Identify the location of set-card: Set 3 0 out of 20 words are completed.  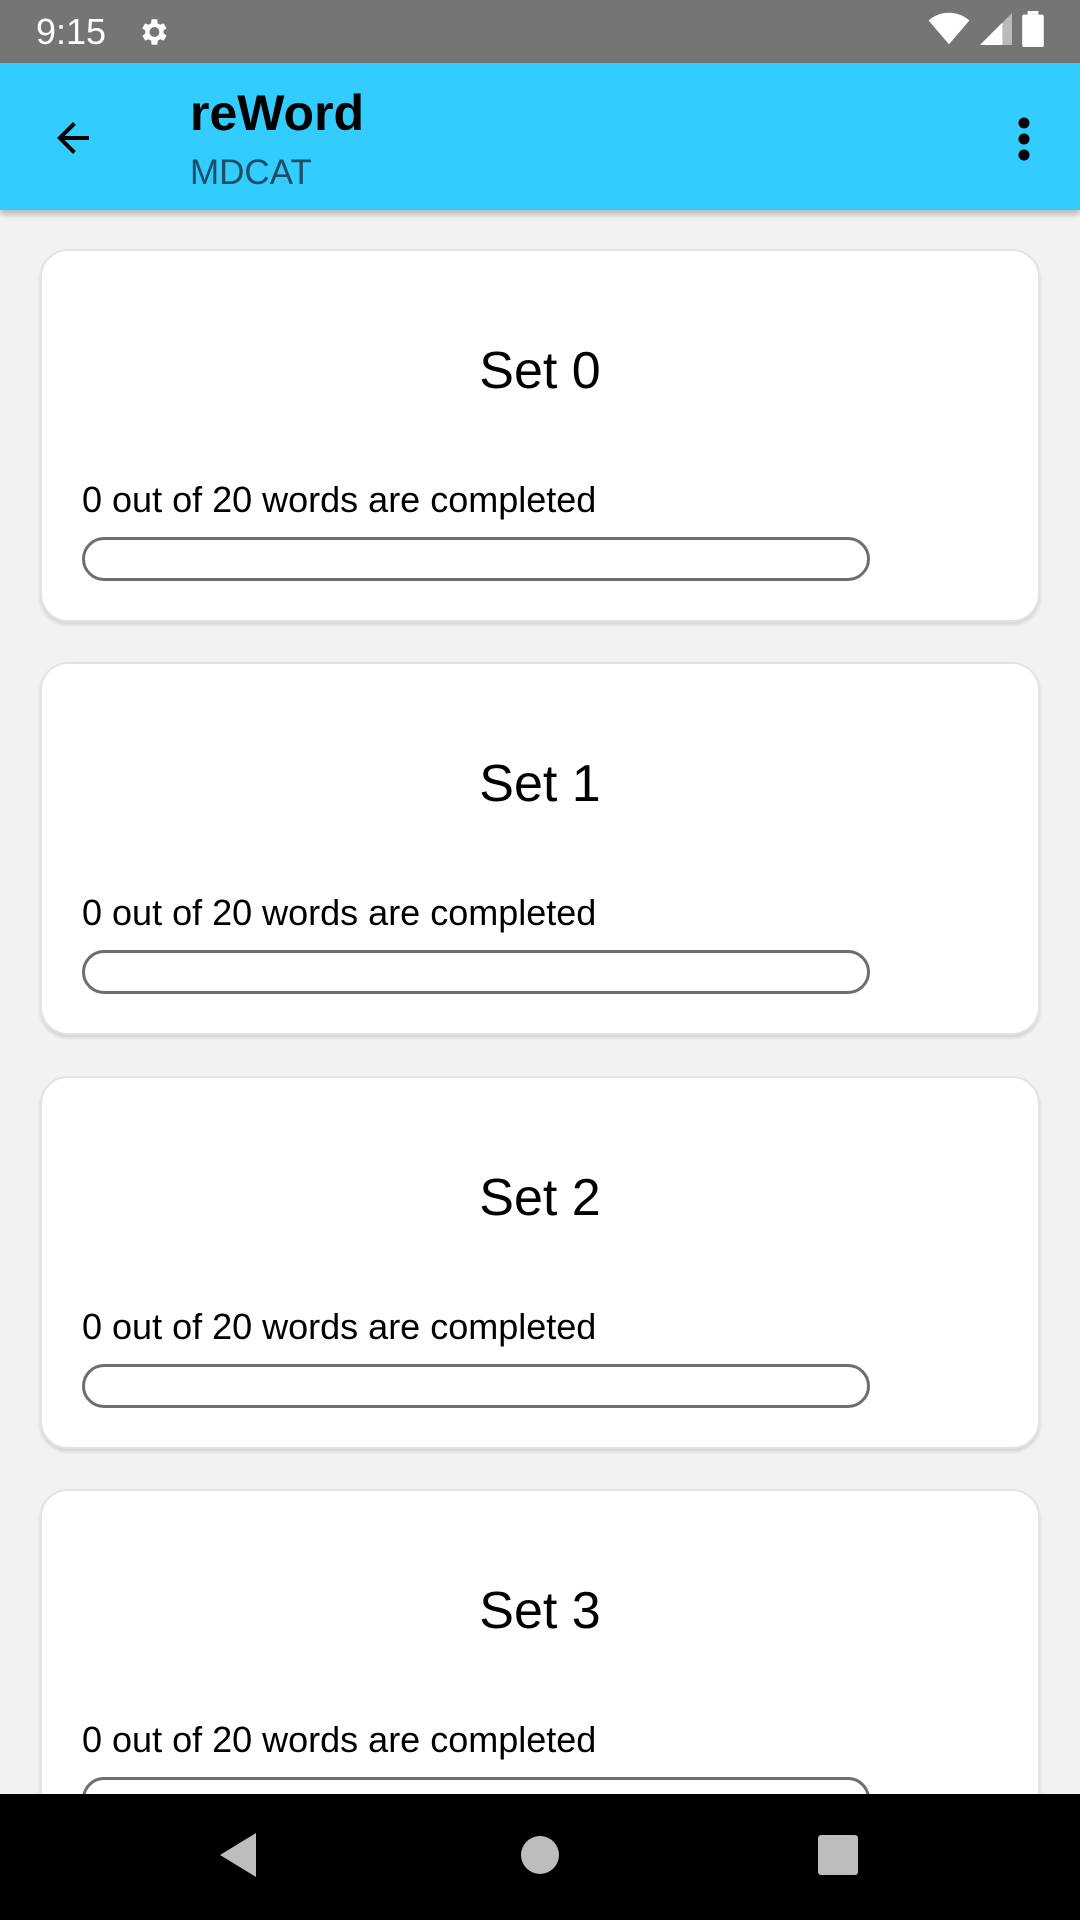
(540, 1641).